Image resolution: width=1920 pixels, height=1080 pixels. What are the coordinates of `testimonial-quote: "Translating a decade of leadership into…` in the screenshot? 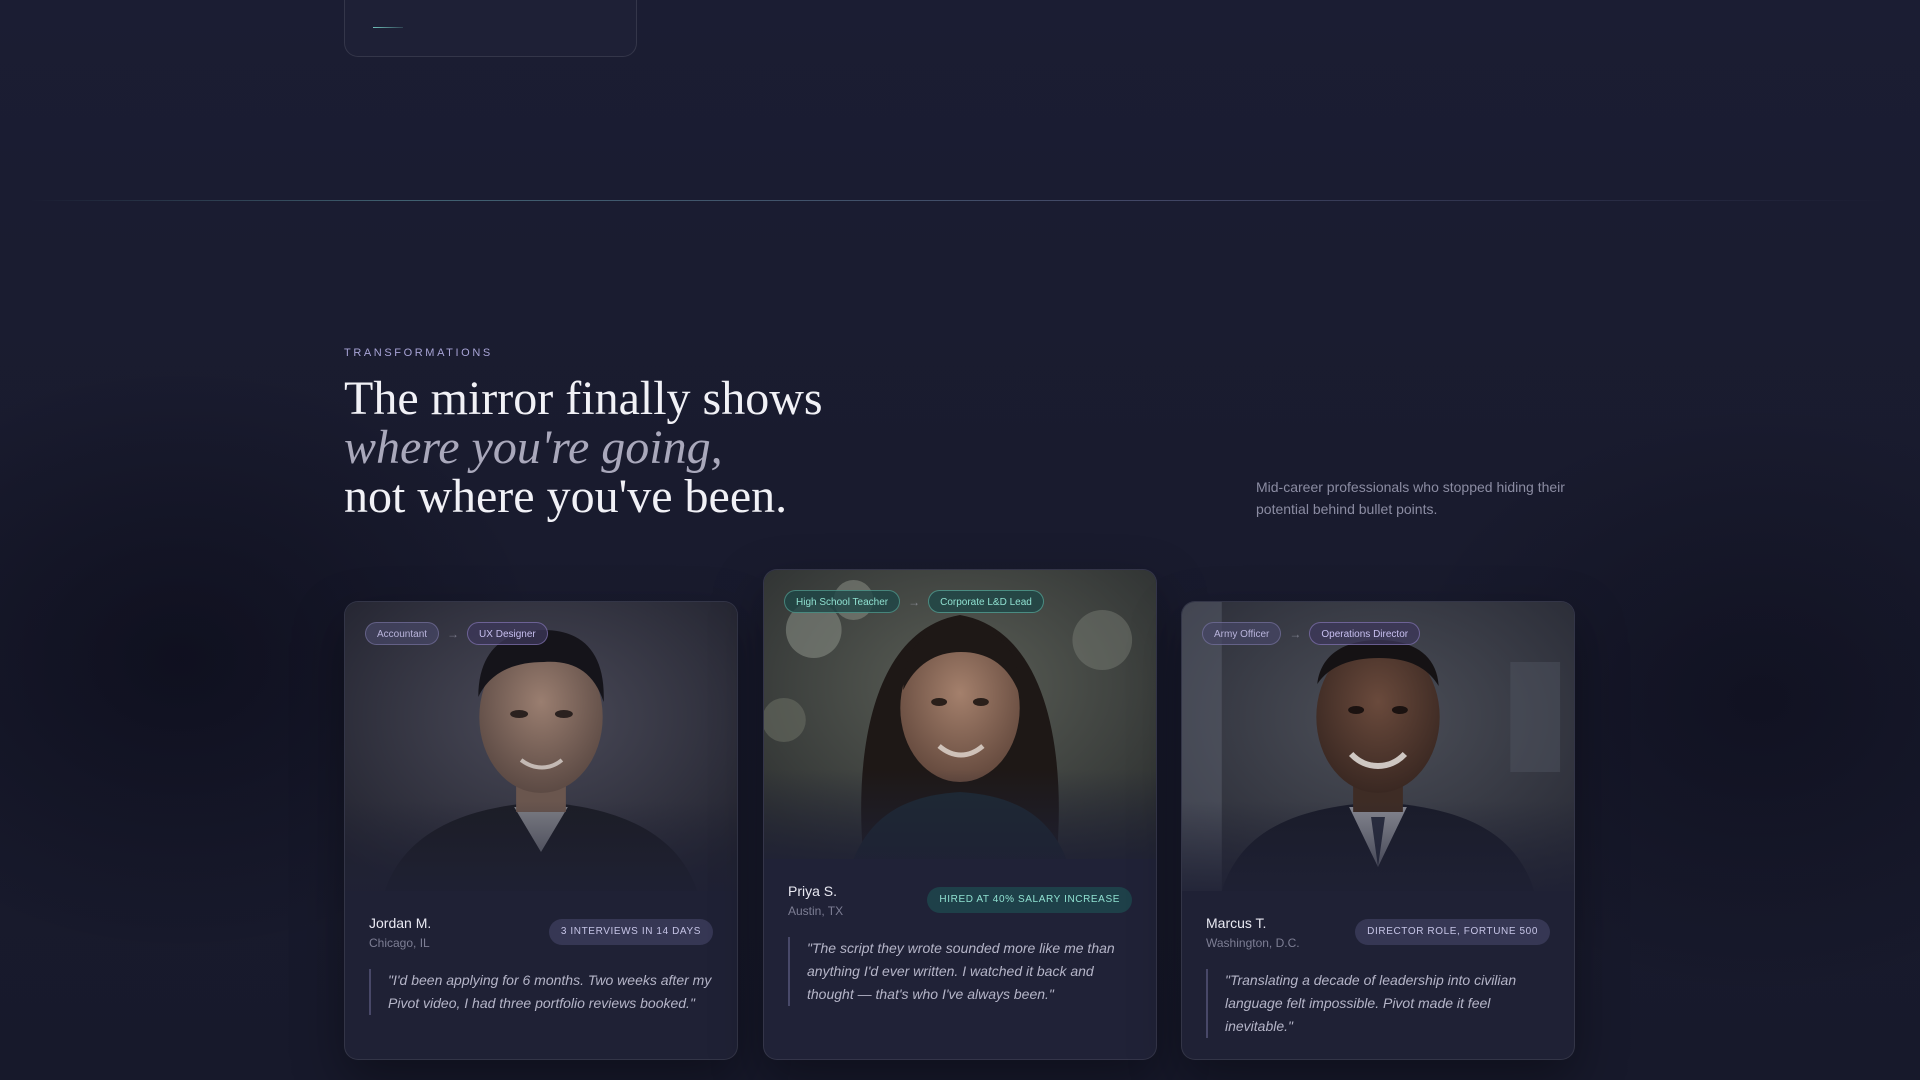 It's located at (1378, 1003).